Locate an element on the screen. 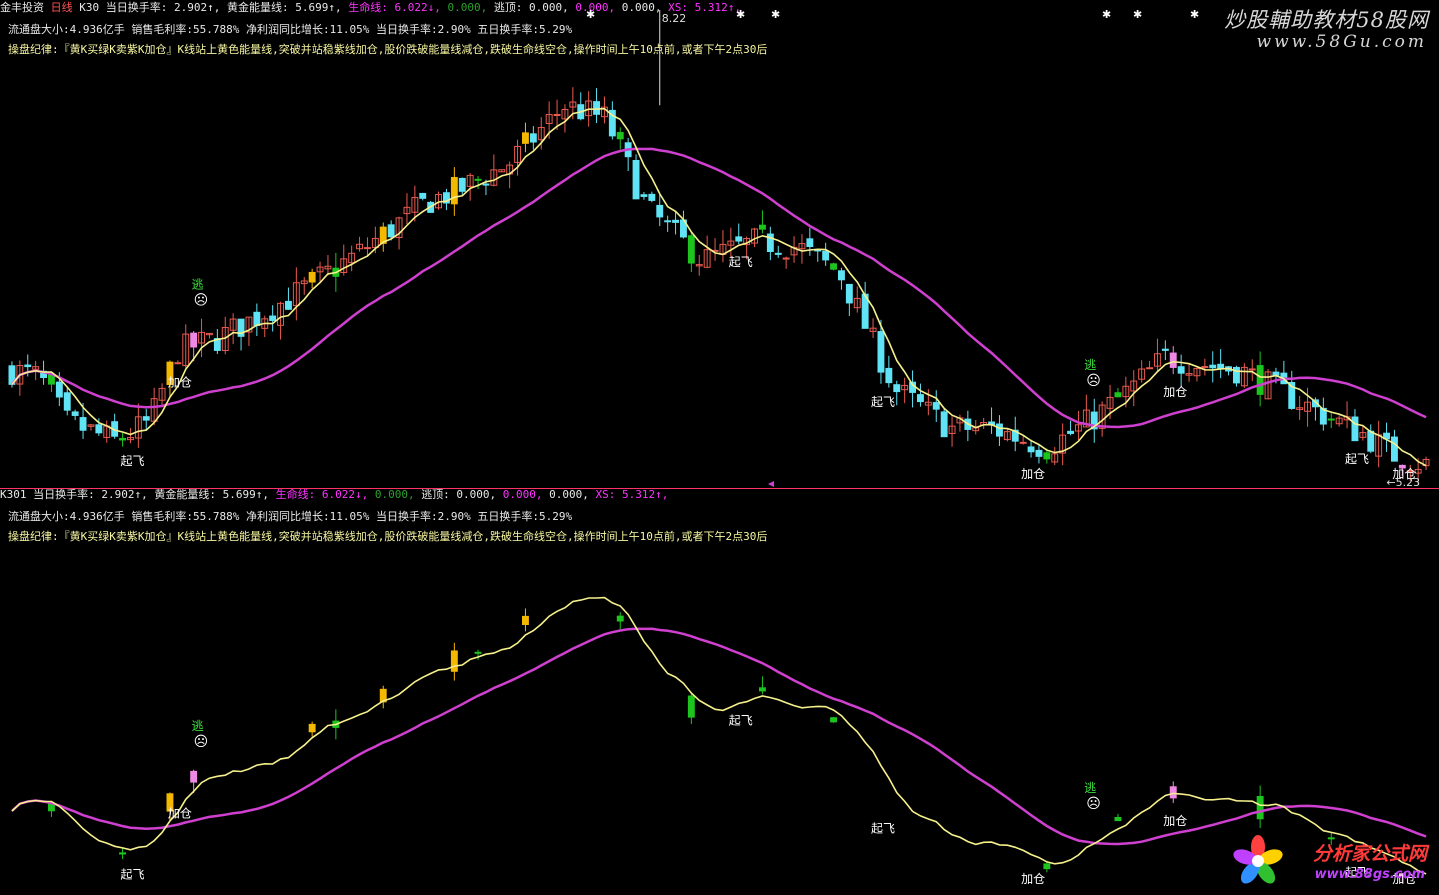 Image resolution: width=1439 pixels, height=895 pixels. bottom-signal-5: 加仓 is located at coordinates (1033, 879).